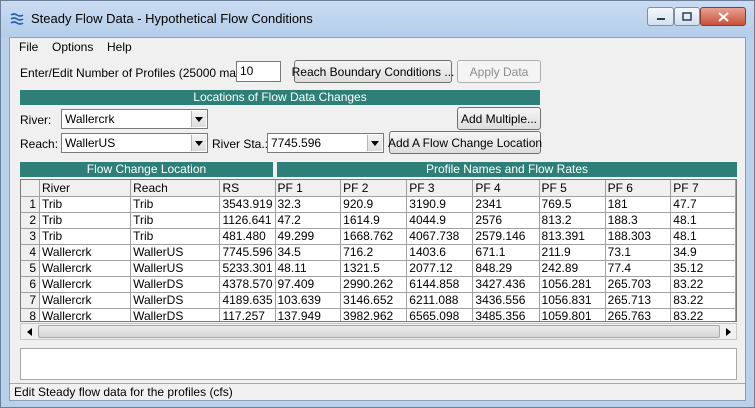 The width and height of the screenshot is (755, 408). I want to click on river-select: Wallercrk, so click(134, 119).